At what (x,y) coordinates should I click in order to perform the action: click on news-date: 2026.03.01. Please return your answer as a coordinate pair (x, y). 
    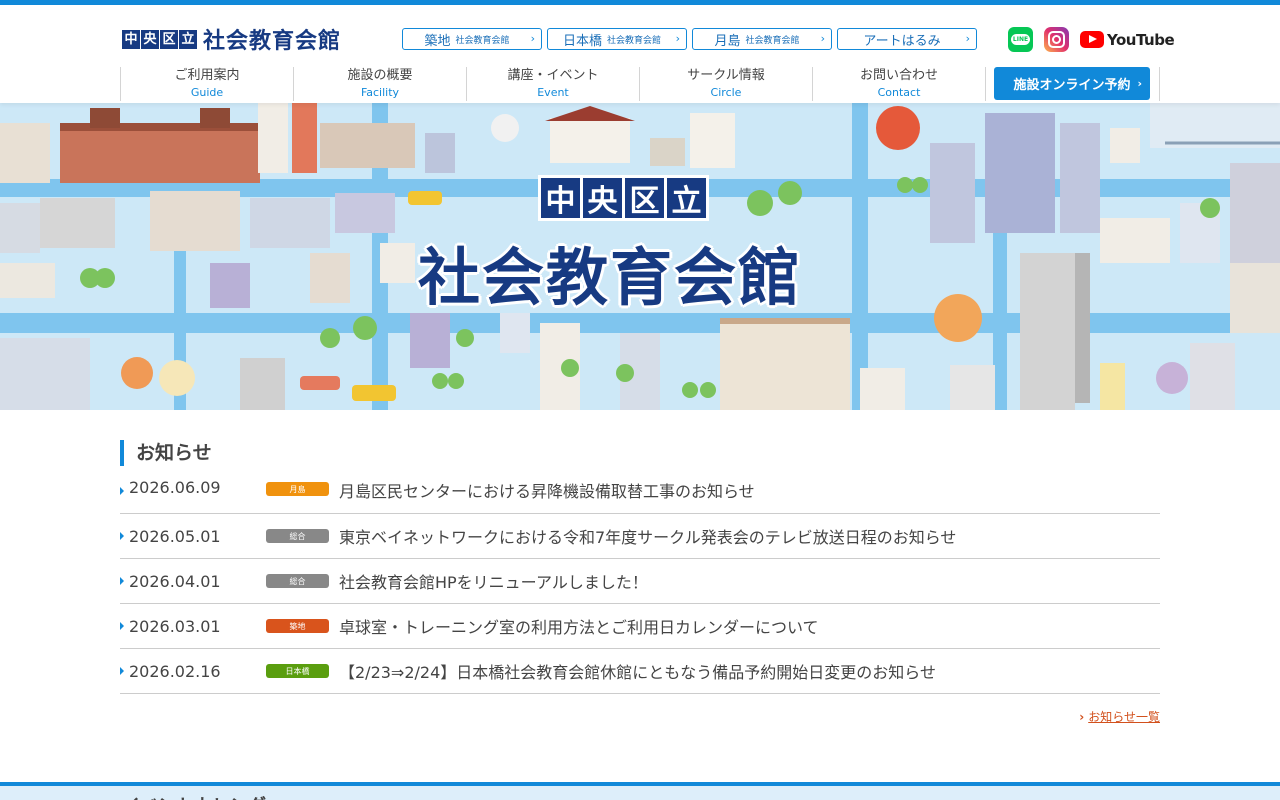
    Looking at the image, I should click on (175, 626).